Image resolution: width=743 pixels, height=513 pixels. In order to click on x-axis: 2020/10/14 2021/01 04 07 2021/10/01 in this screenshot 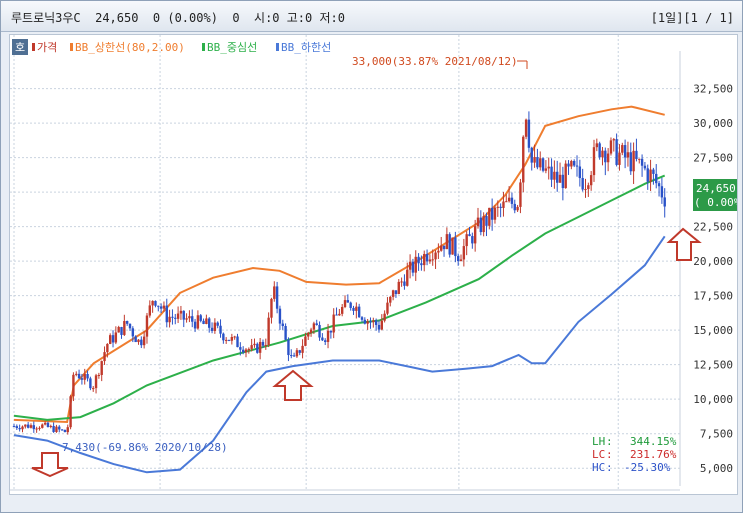, I will do `click(348, 497)`.